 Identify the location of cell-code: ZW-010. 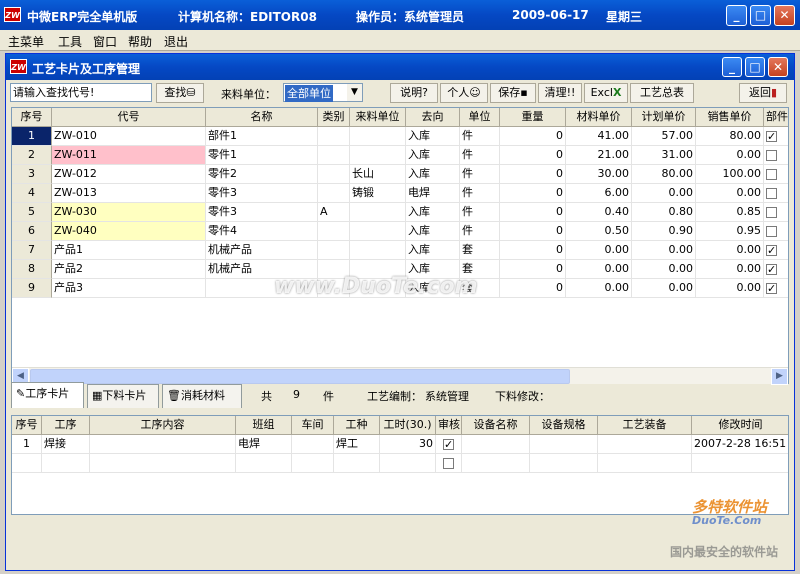
(129, 136).